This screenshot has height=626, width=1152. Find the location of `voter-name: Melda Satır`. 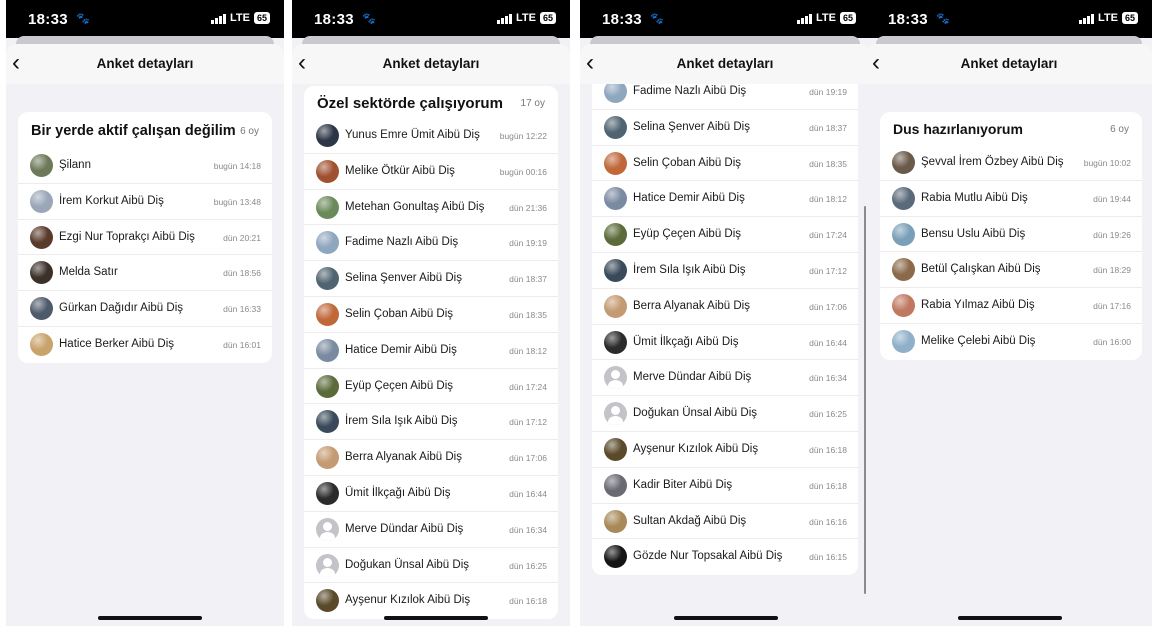

voter-name: Melda Satır is located at coordinates (88, 272).